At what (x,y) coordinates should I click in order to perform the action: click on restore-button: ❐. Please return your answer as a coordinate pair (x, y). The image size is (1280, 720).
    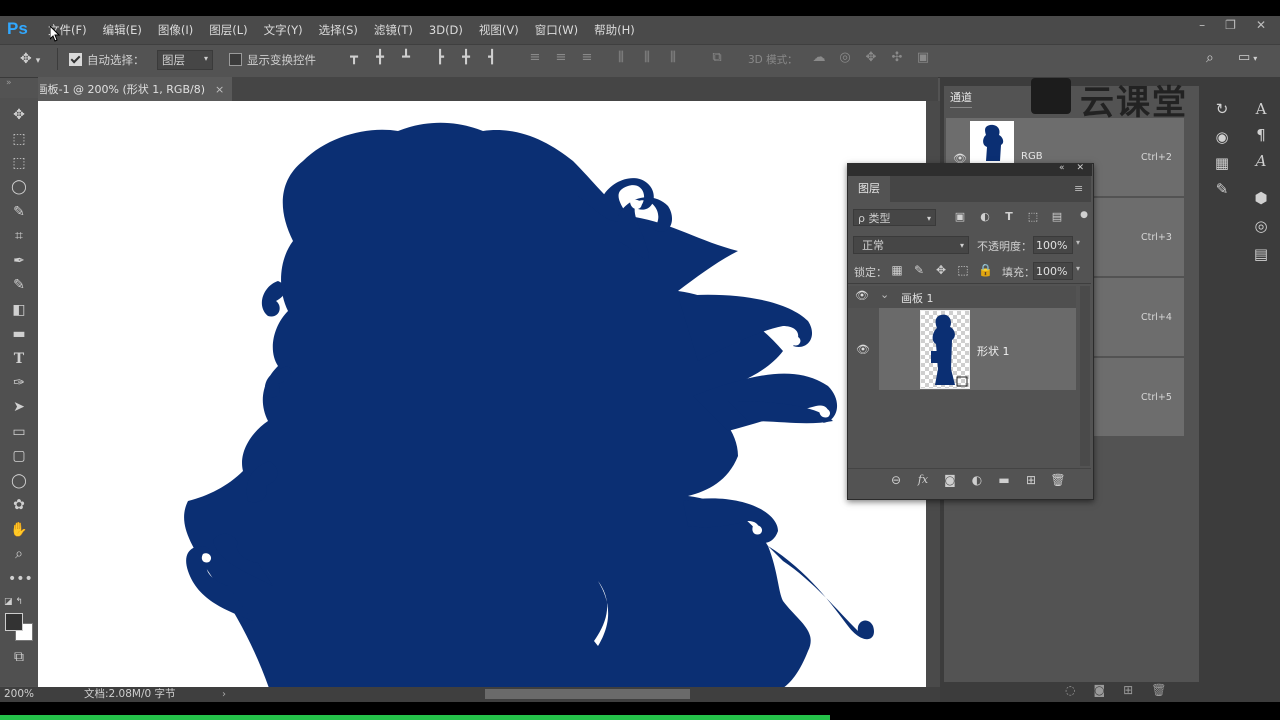
    Looking at the image, I should click on (1230, 25).